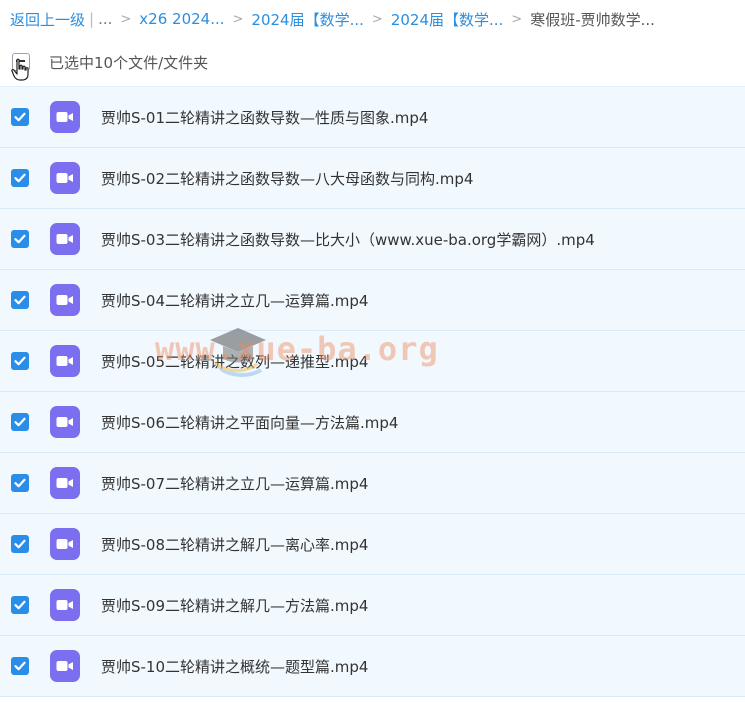 This screenshot has height=702, width=745. What do you see at coordinates (372, 605) in the screenshot?
I see `list-item: 贾帅S-09二轮精讲之解几—方法篇.mp4` at bounding box center [372, 605].